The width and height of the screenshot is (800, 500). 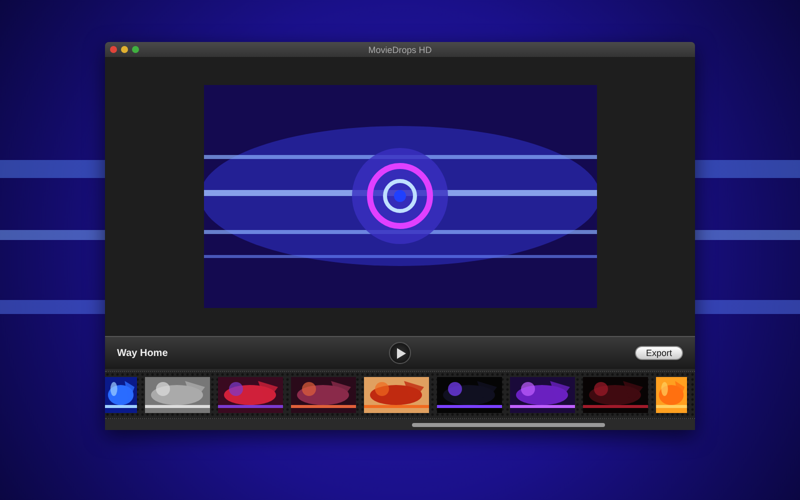 I want to click on clip-title: Way Home, so click(x=143, y=353).